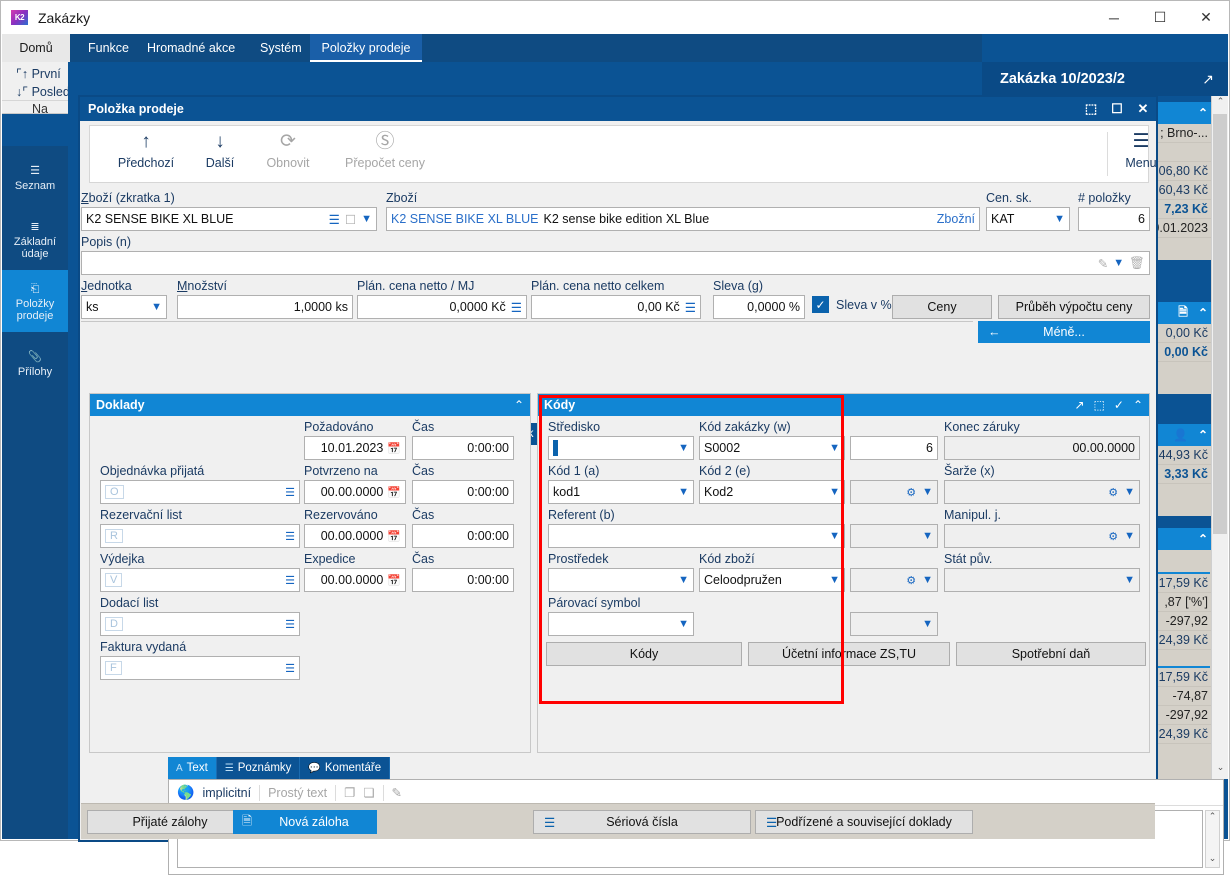  Describe the element at coordinates (1028, 219) in the screenshot. I see `cen-sk-input: KAT ▼` at that location.